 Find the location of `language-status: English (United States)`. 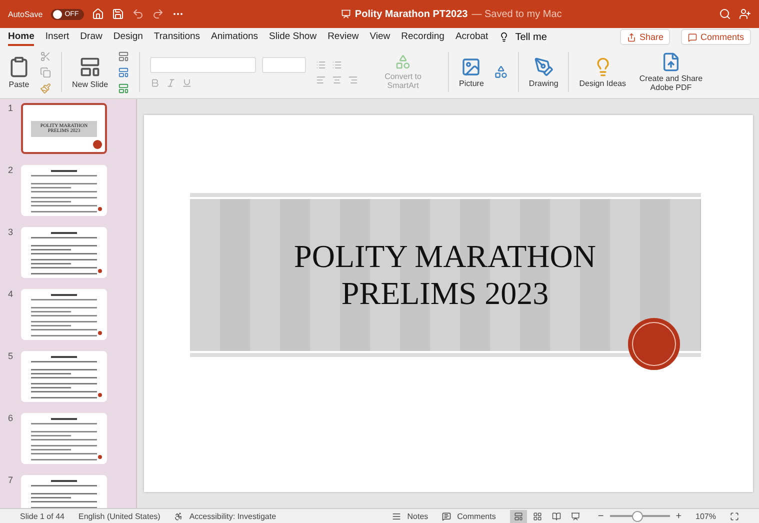

language-status: English (United States) is located at coordinates (119, 516).